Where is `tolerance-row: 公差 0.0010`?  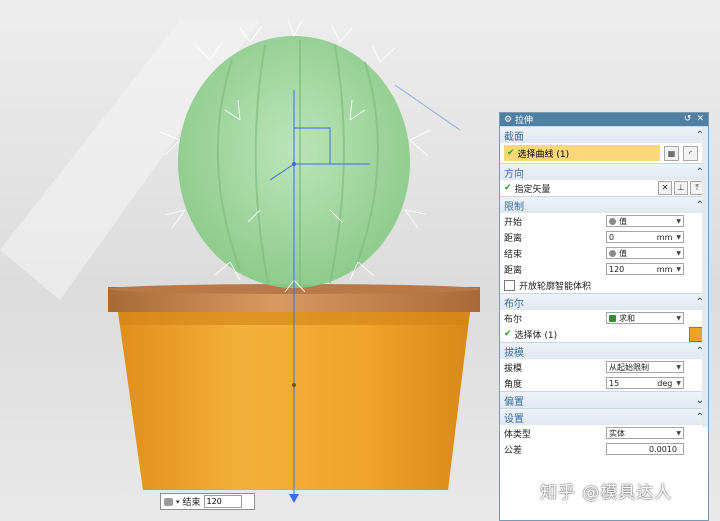 tolerance-row: 公差 0.0010 is located at coordinates (604, 449).